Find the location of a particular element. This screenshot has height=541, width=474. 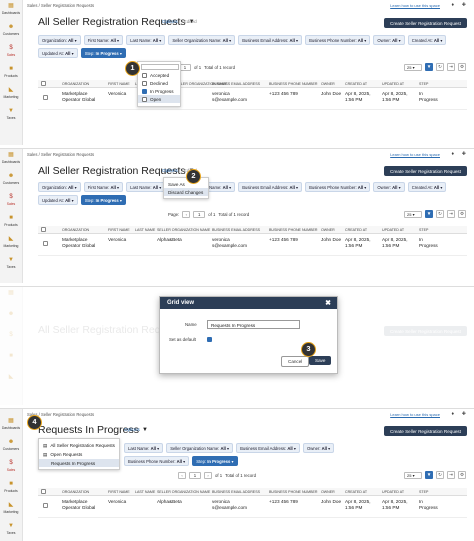

name-input: Requests In Progress is located at coordinates (253, 324).